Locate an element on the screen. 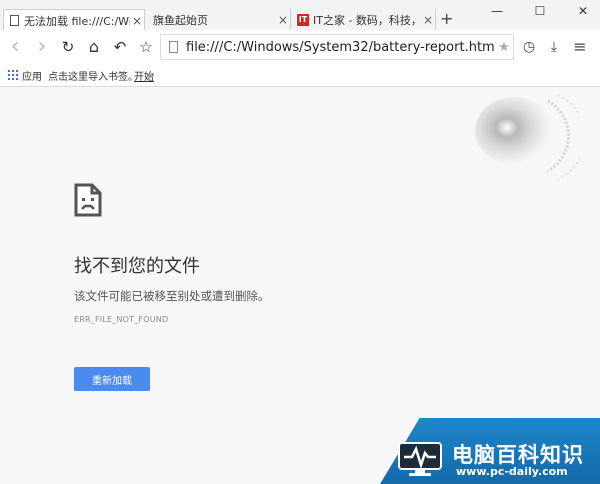 The width and height of the screenshot is (600, 484). ithome-icon: IT is located at coordinates (303, 20).